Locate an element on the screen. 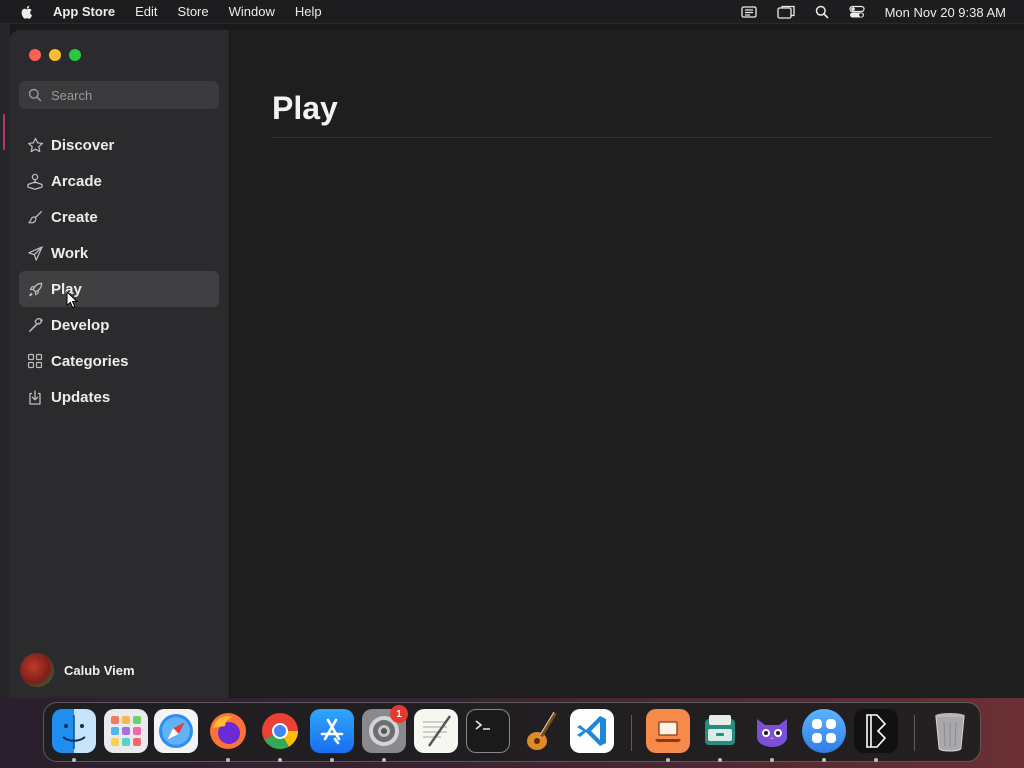 This screenshot has width=1024, height=768. title-divider is located at coordinates (632, 137).